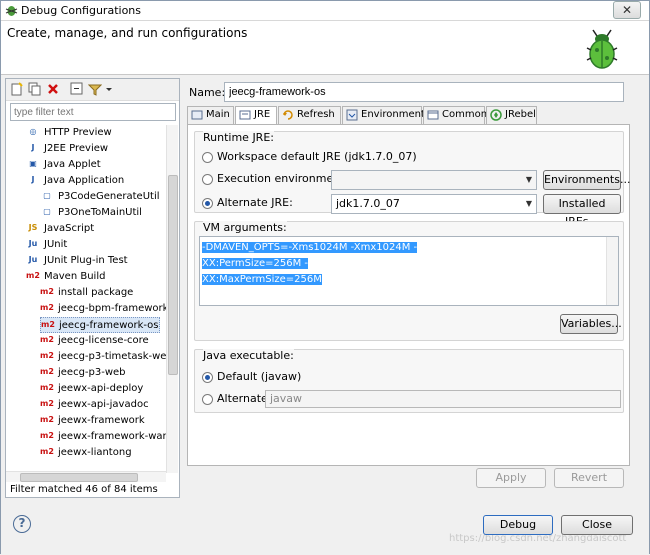  I want to click on tab-refresh: Refresh, so click(309, 115).